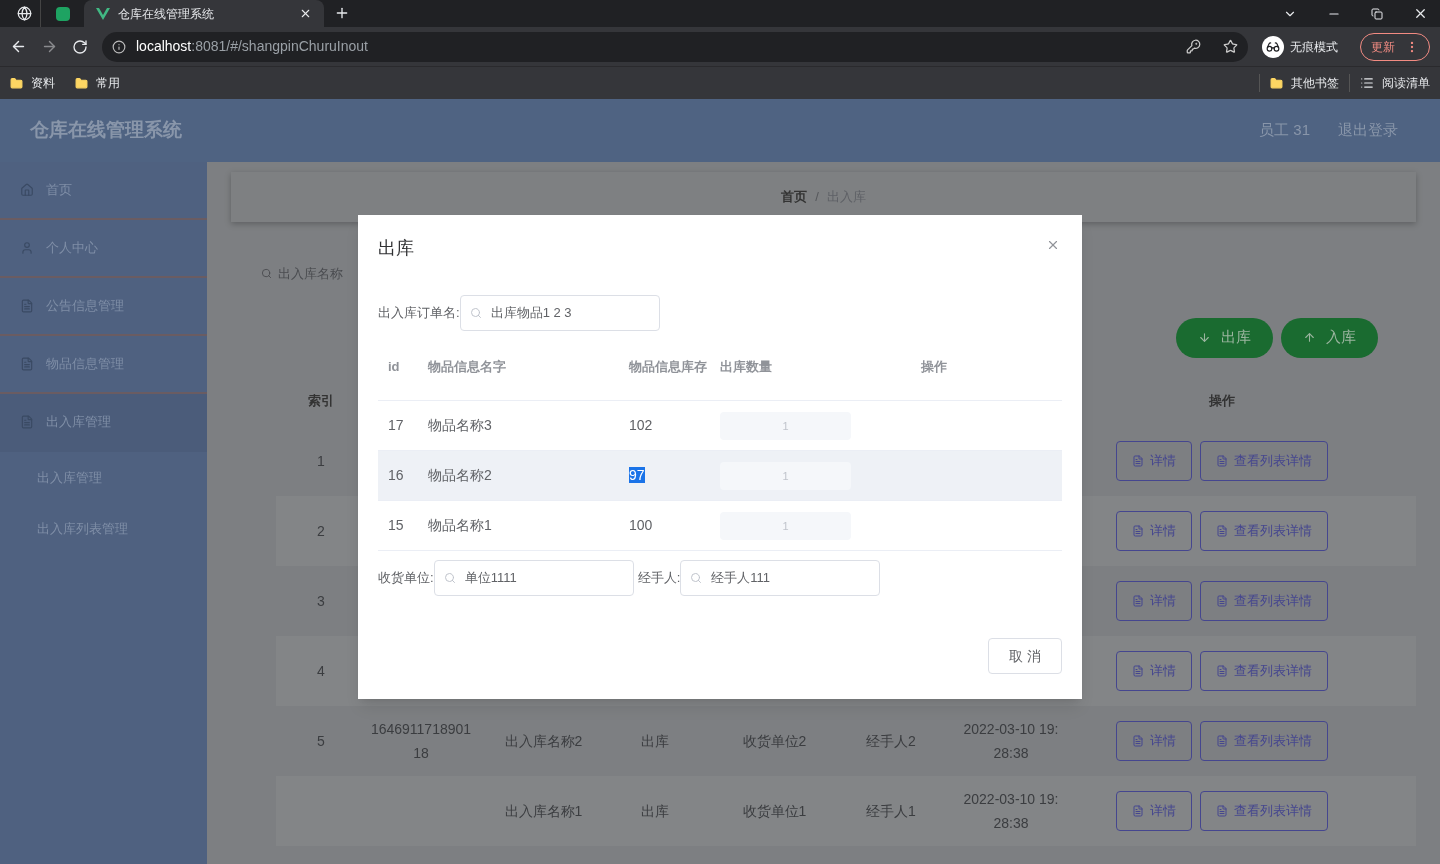  I want to click on text-field: 经手人111, so click(780, 578).